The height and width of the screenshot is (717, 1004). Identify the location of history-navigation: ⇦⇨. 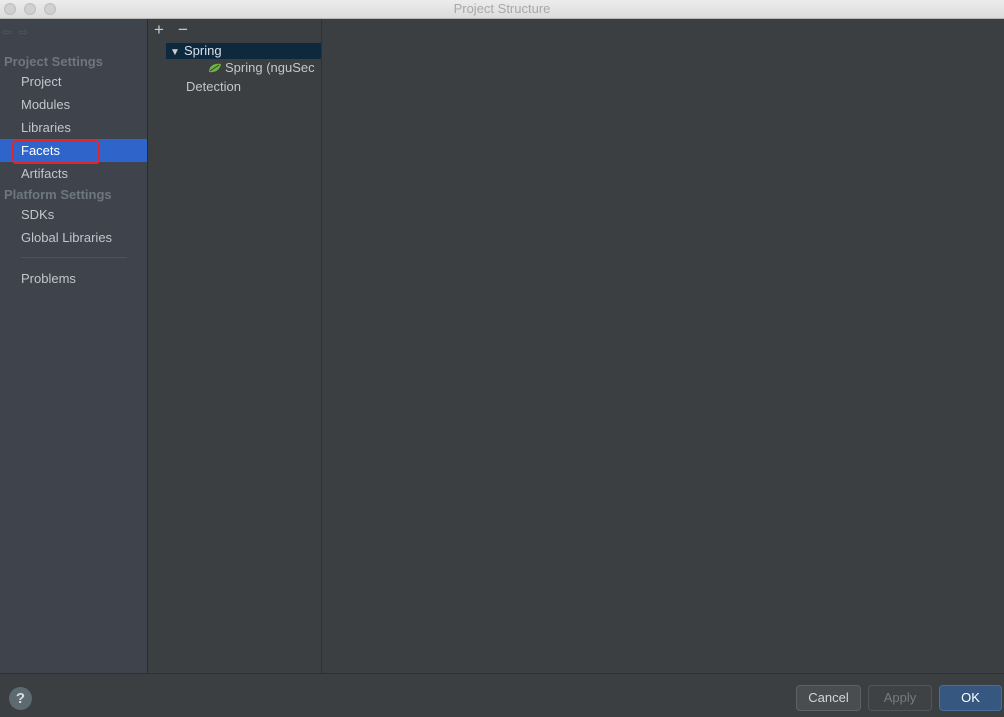
(18, 32).